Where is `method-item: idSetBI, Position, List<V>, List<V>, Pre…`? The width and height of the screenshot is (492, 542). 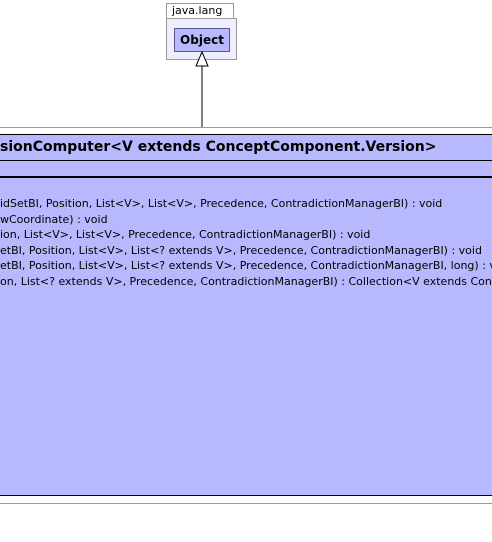 method-item: idSetBI, Position, List<V>, List<V>, Pre… is located at coordinates (221, 203).